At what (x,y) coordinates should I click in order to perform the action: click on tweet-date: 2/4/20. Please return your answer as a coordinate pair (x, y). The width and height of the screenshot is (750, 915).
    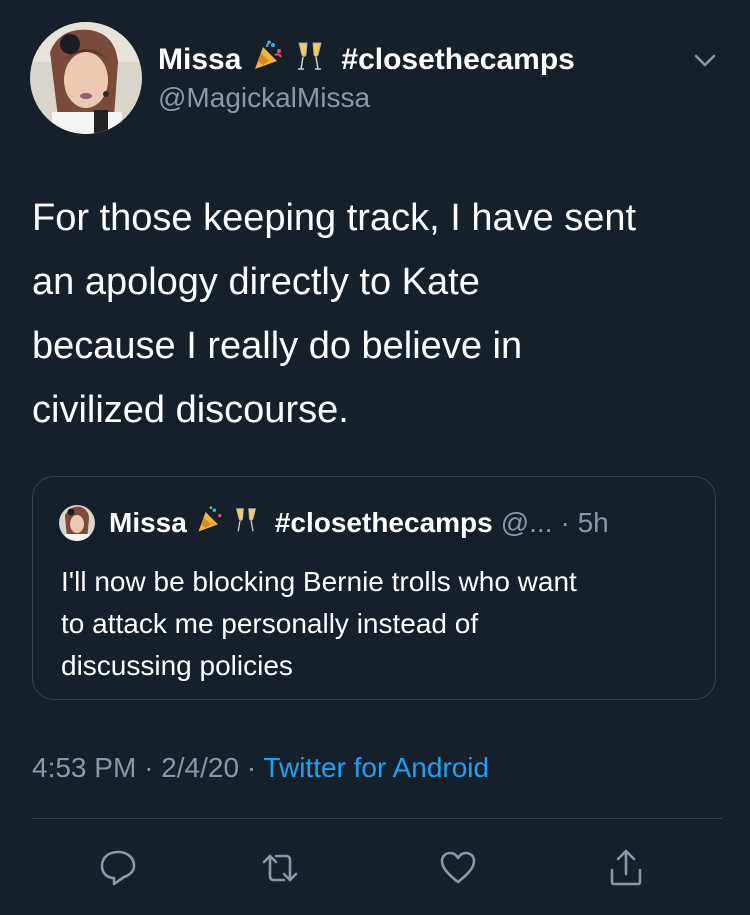
    Looking at the image, I should click on (200, 767).